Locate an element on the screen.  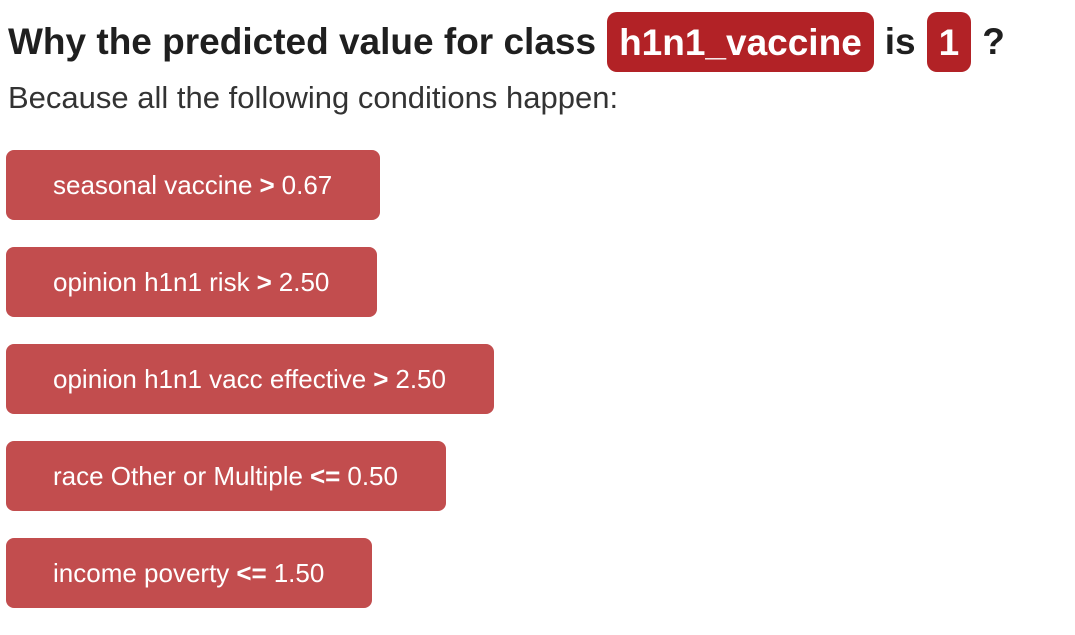
title-middle: is is located at coordinates (900, 41).